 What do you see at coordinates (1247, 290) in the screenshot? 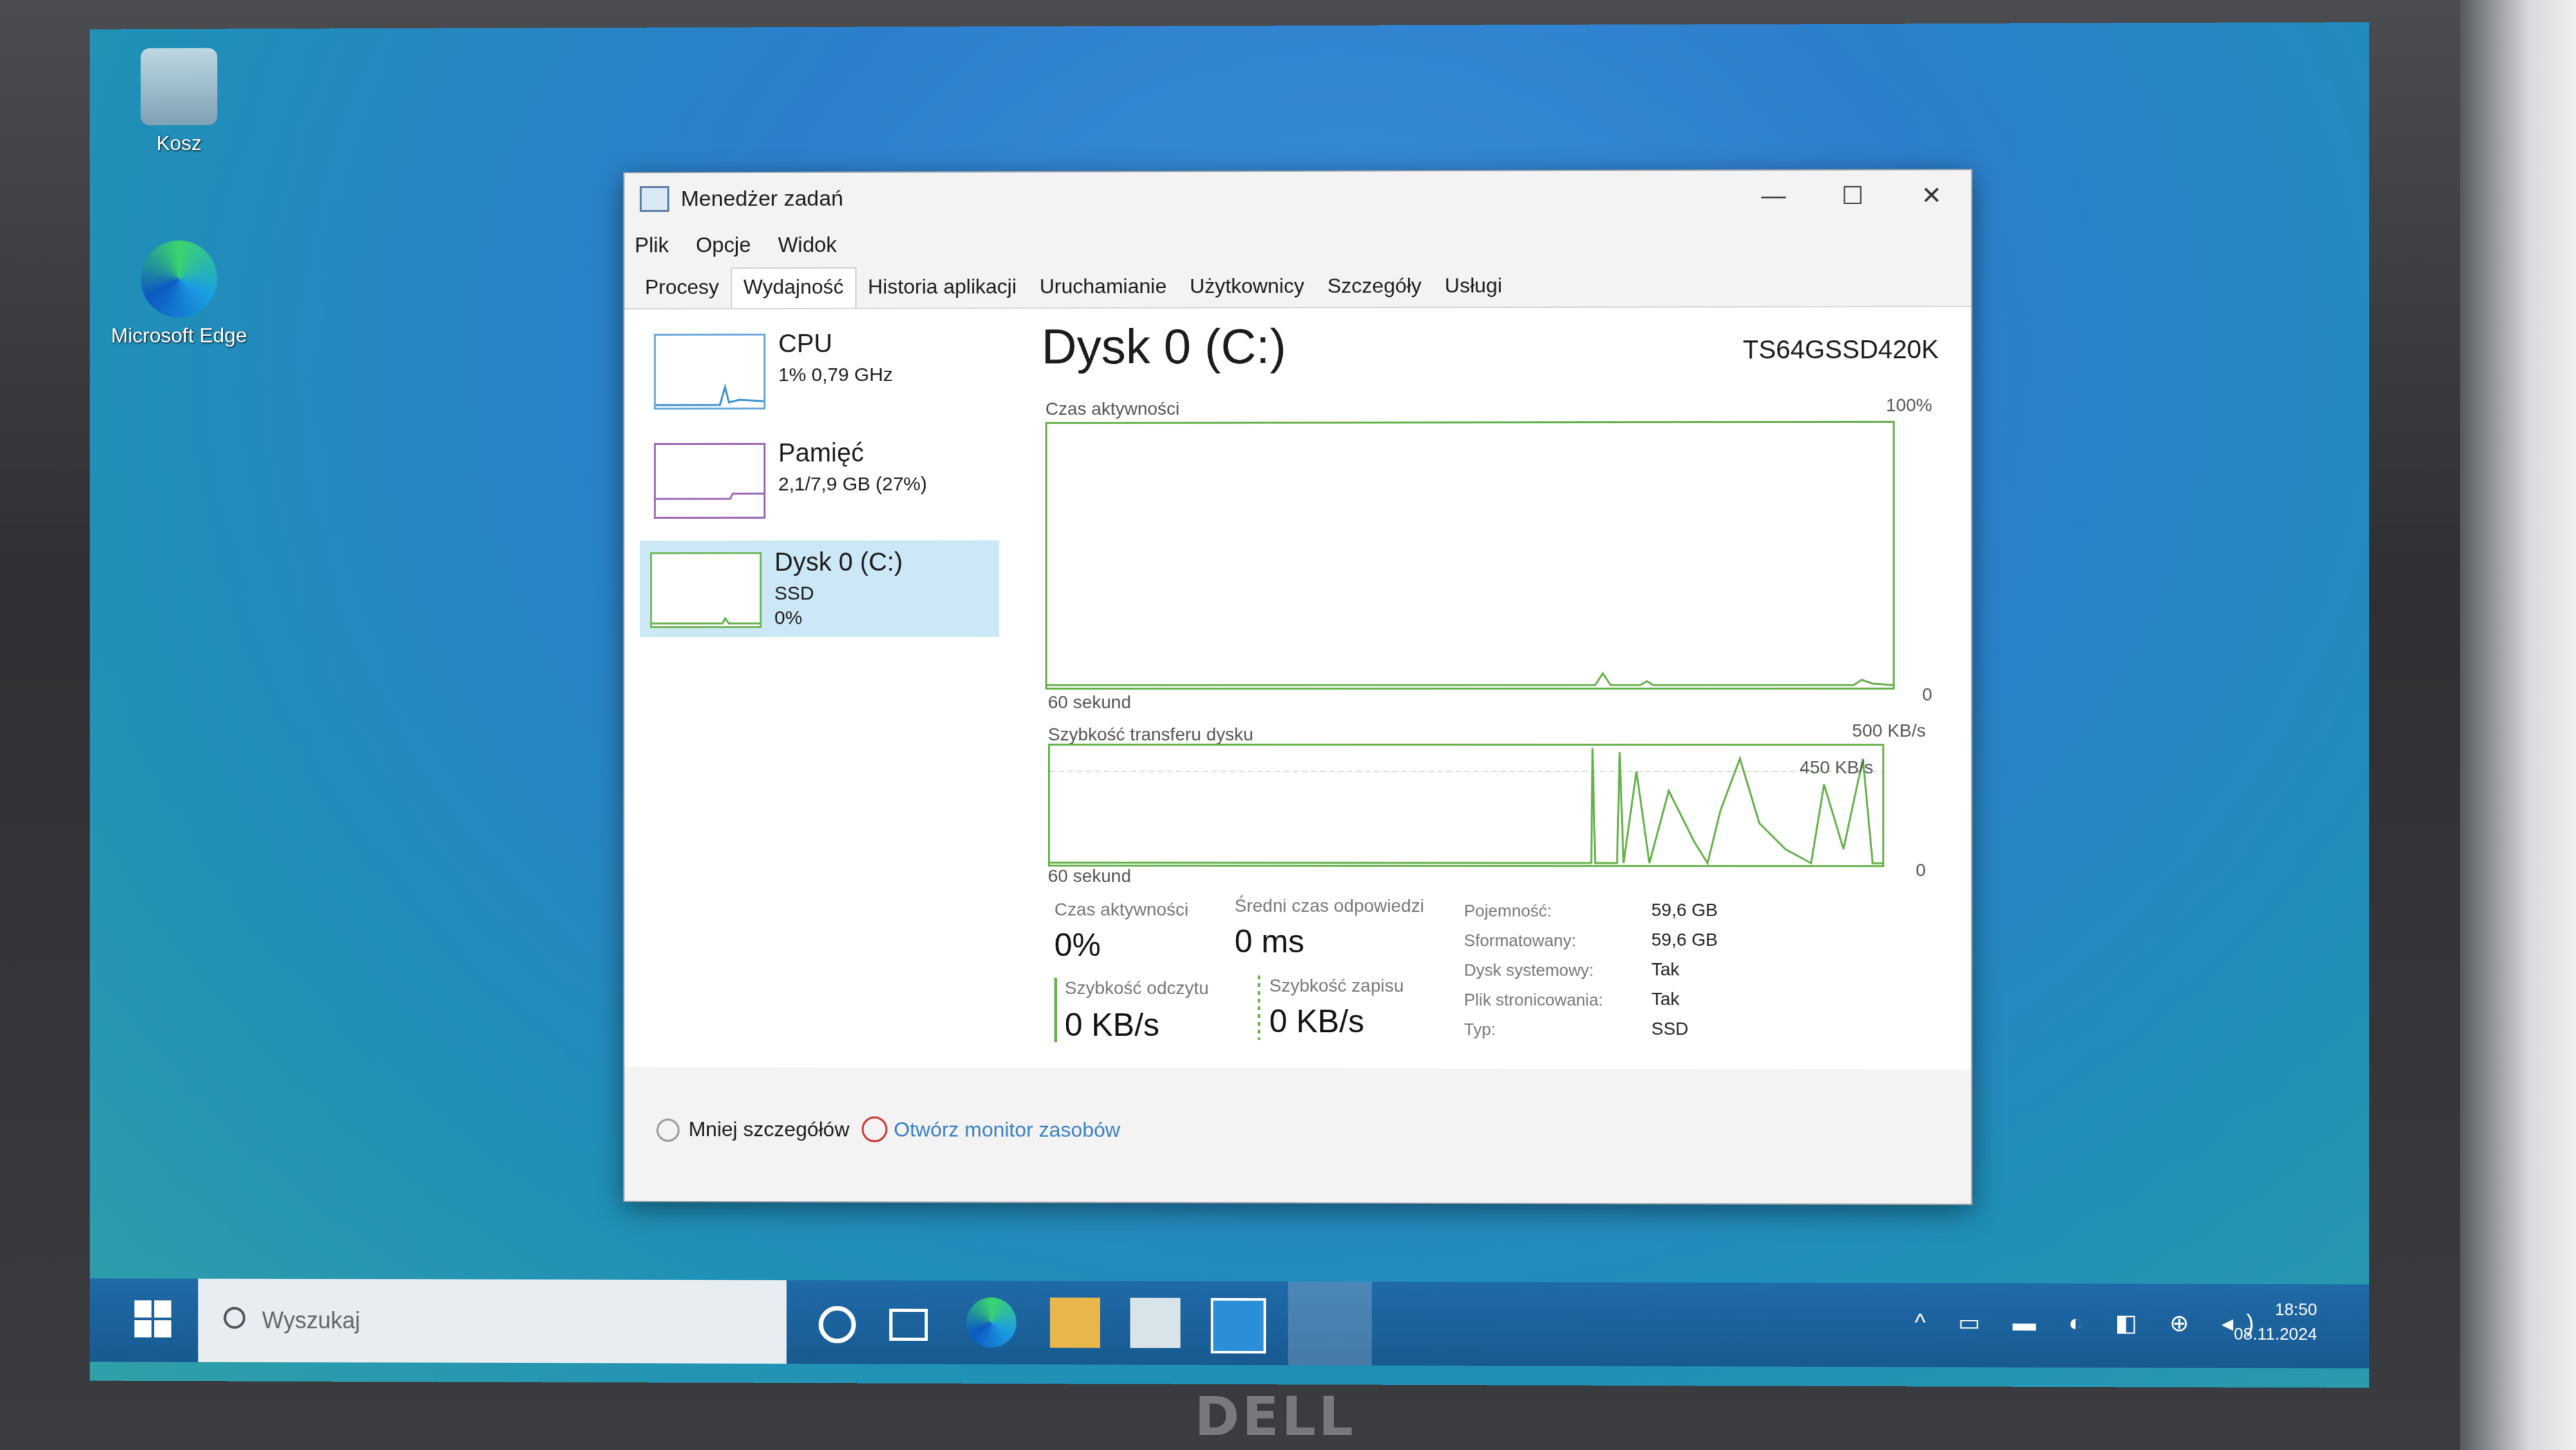
I see `tab-users: Użytkownicy` at bounding box center [1247, 290].